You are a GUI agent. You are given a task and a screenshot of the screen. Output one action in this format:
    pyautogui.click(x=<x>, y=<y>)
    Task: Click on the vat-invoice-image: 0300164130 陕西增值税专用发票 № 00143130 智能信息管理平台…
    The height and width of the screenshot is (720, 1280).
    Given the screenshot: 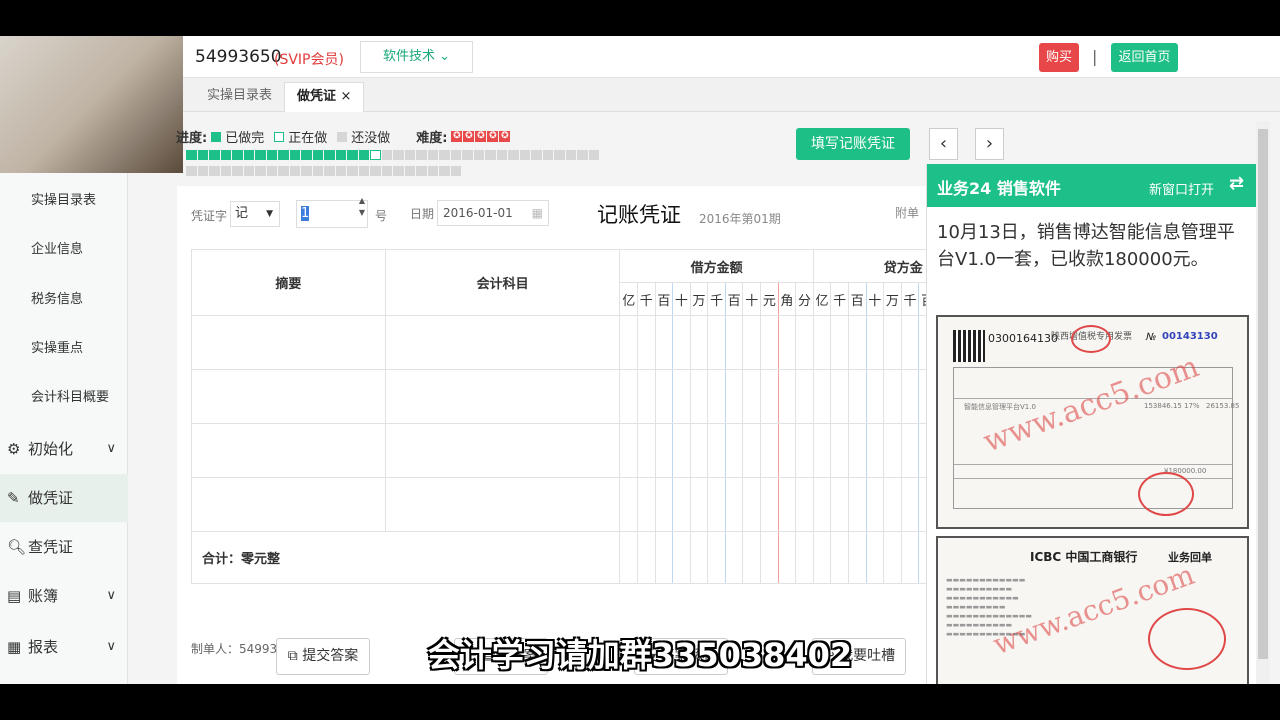 What is the action you would take?
    pyautogui.click(x=1092, y=422)
    